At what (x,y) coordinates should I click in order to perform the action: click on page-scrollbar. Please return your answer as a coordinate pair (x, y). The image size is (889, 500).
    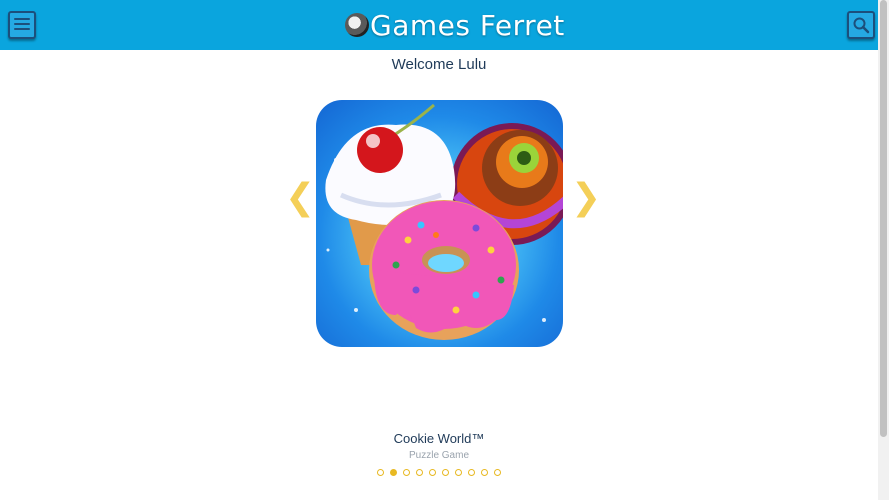
    Looking at the image, I should click on (883, 250).